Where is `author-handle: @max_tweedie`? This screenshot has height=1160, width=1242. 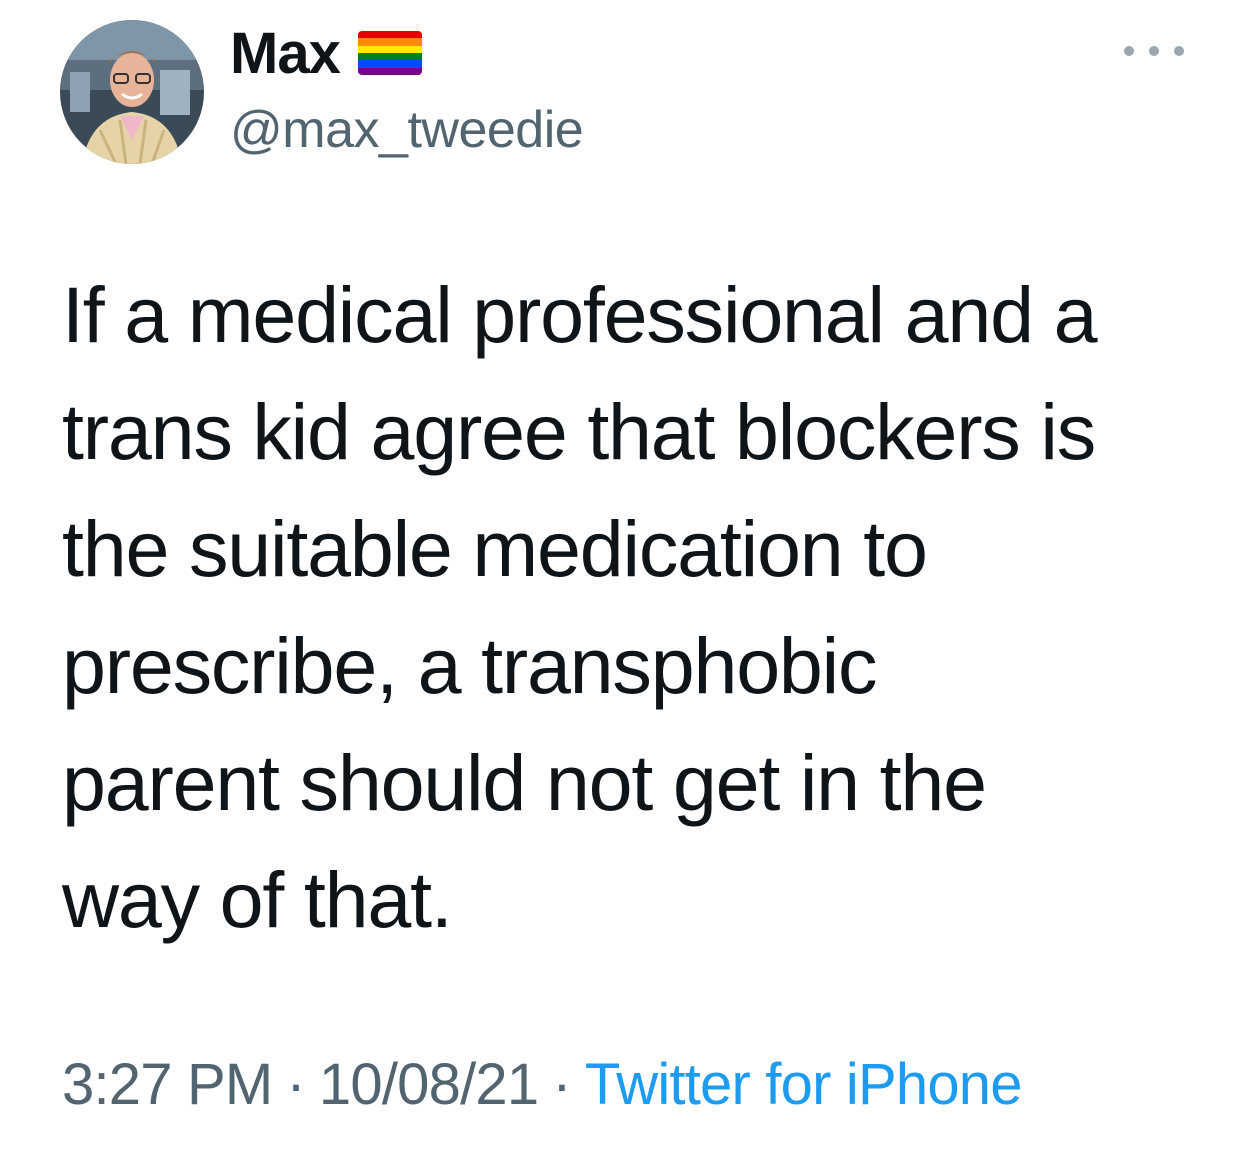 author-handle: @max_tweedie is located at coordinates (407, 130).